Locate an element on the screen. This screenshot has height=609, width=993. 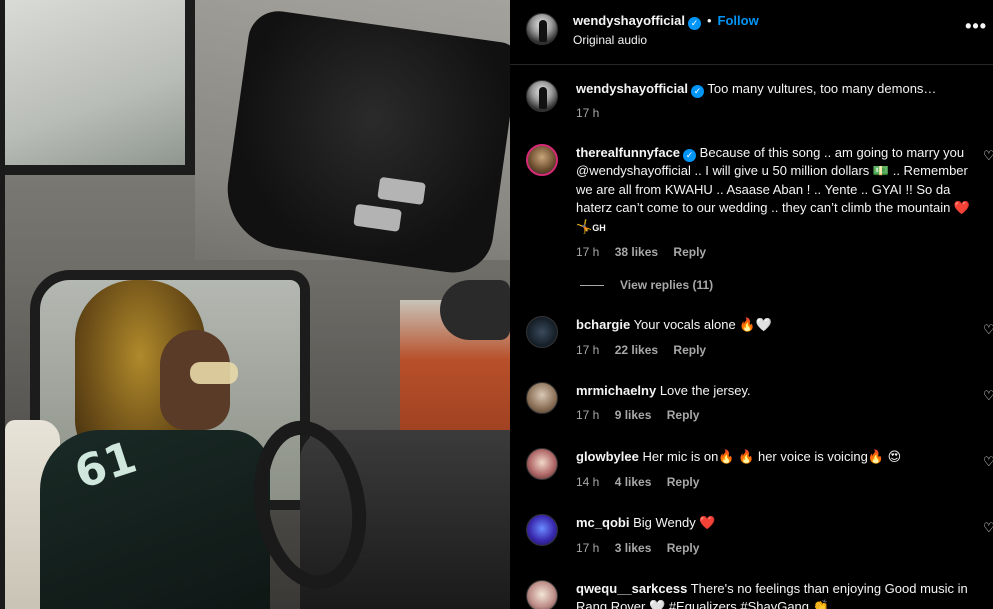
audio-label: Original audio is located at coordinates (610, 40).